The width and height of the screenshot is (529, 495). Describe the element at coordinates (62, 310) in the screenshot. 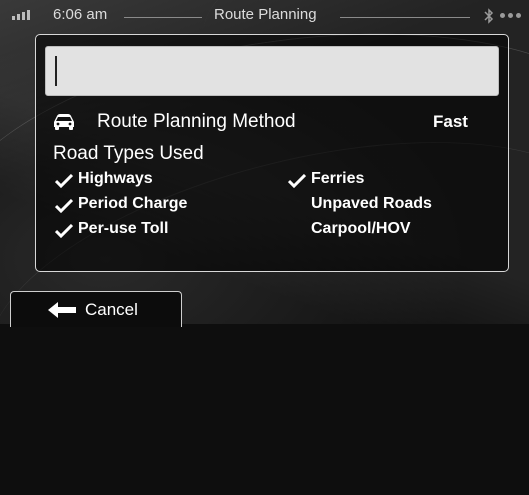

I see `arrow-left-icon` at that location.